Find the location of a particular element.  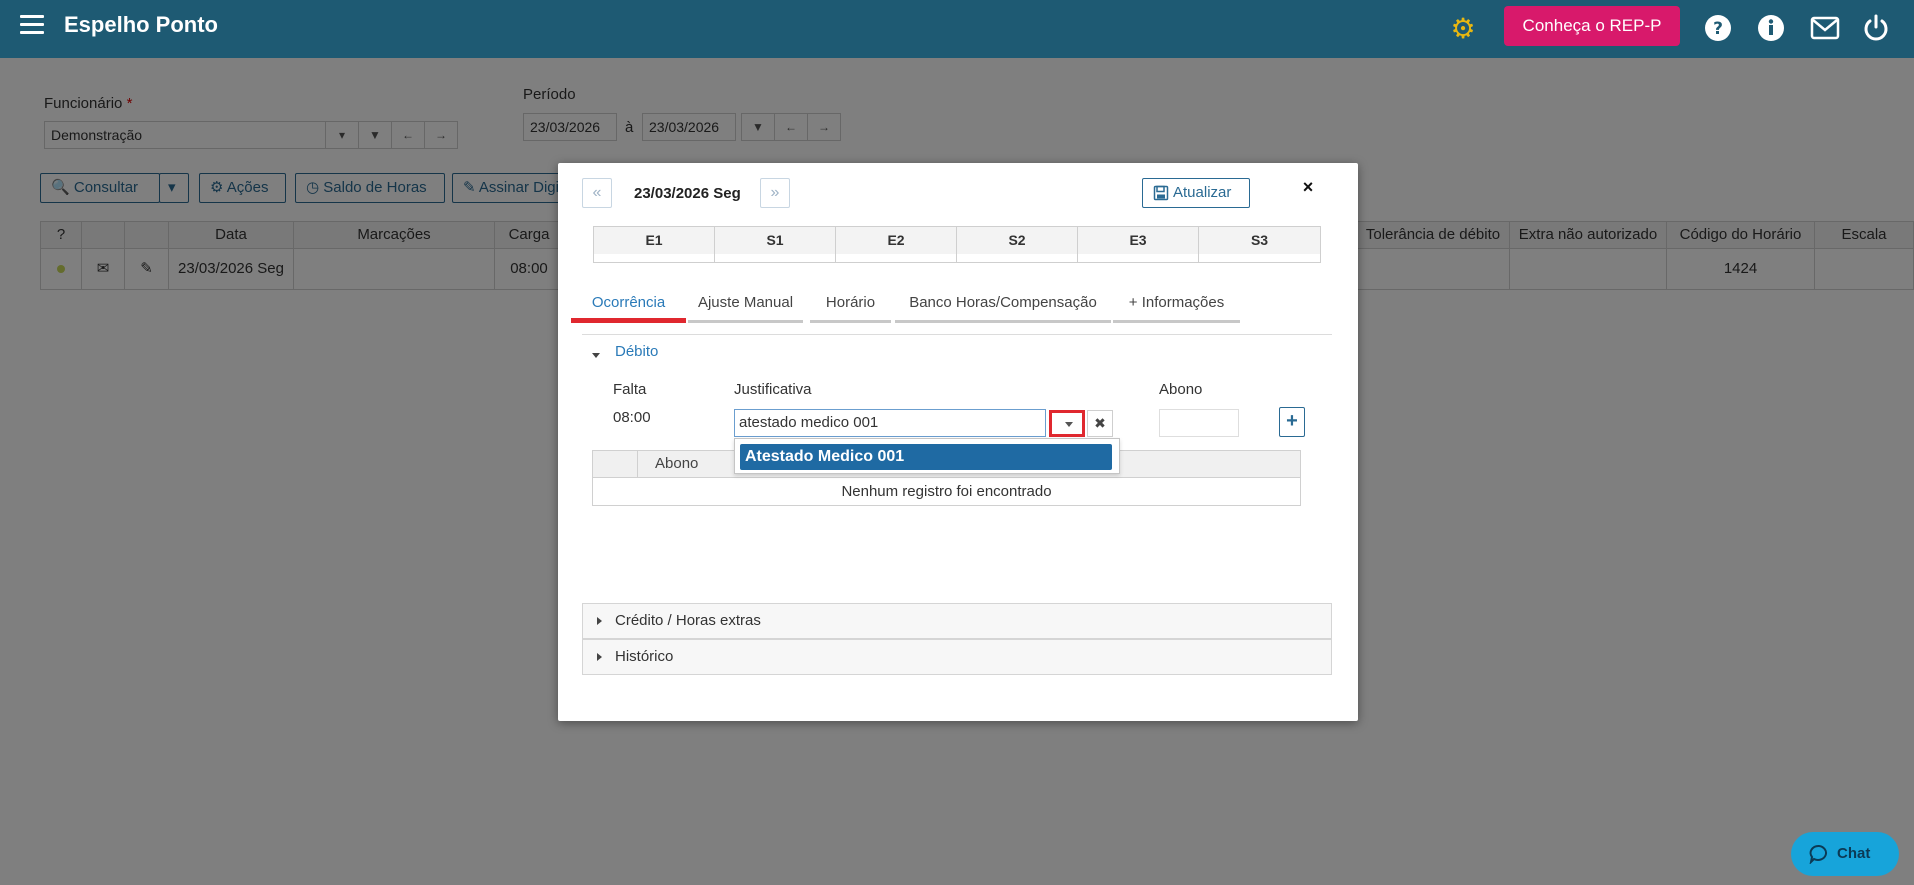

justificativa-dropdown-list: Atestado Medico 001 is located at coordinates (927, 456).